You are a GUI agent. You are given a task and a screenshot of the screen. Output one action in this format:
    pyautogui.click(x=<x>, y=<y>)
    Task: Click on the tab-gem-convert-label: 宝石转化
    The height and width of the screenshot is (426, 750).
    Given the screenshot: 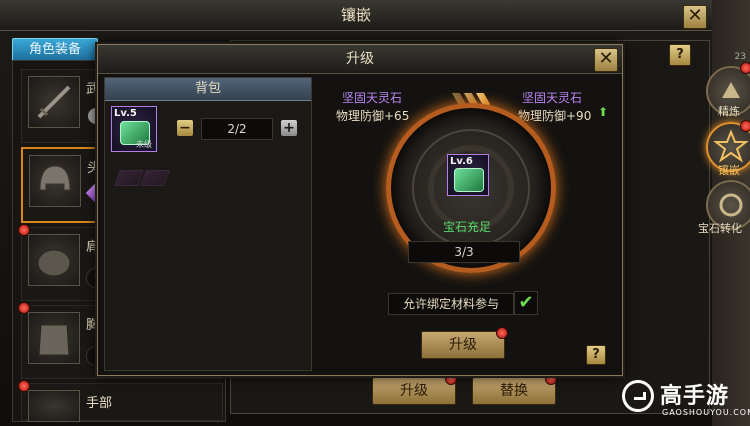 What is the action you would take?
    pyautogui.click(x=720, y=228)
    